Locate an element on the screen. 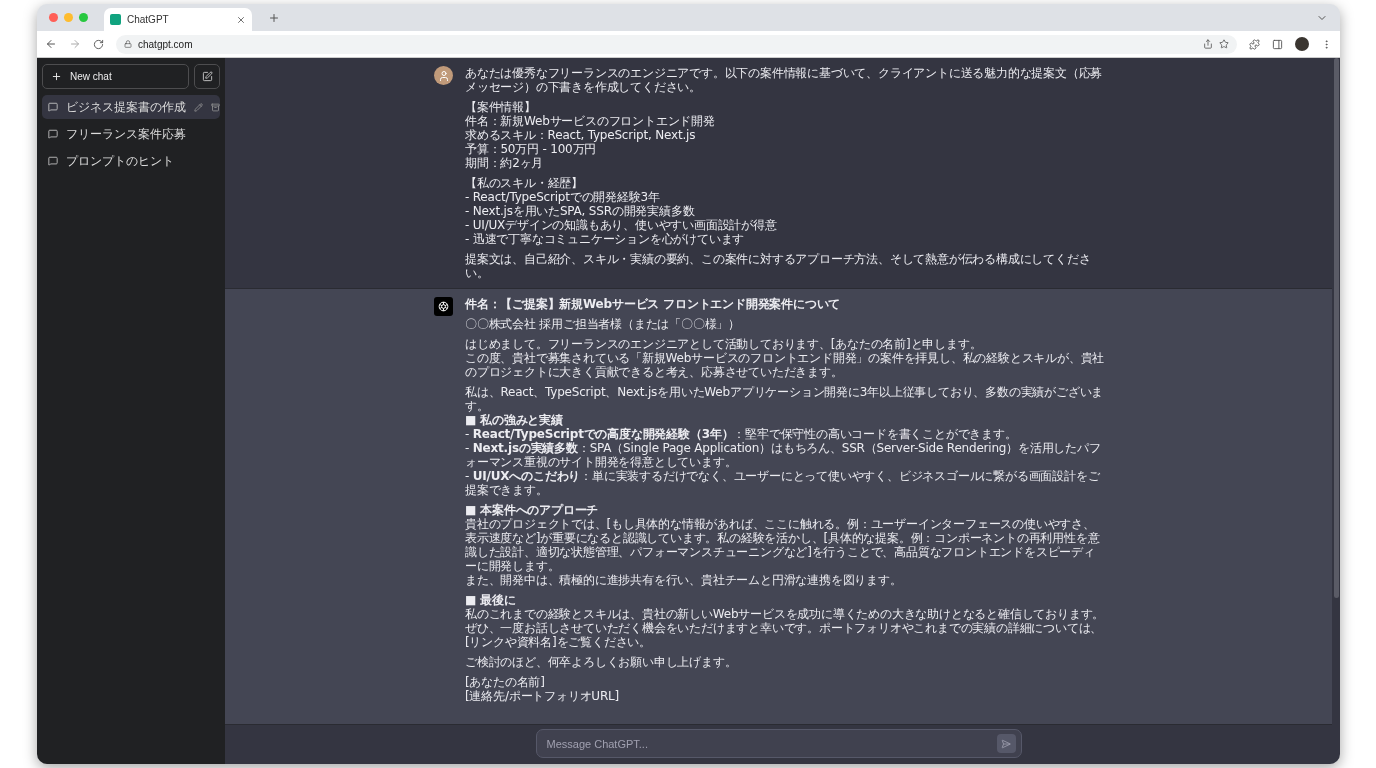 The width and height of the screenshot is (1376, 768). message-text: - React/TypeScriptでの高度な開発経験（3年）：堅牢で保守性の高いコードを書くことができます。 is located at coordinates (741, 434).